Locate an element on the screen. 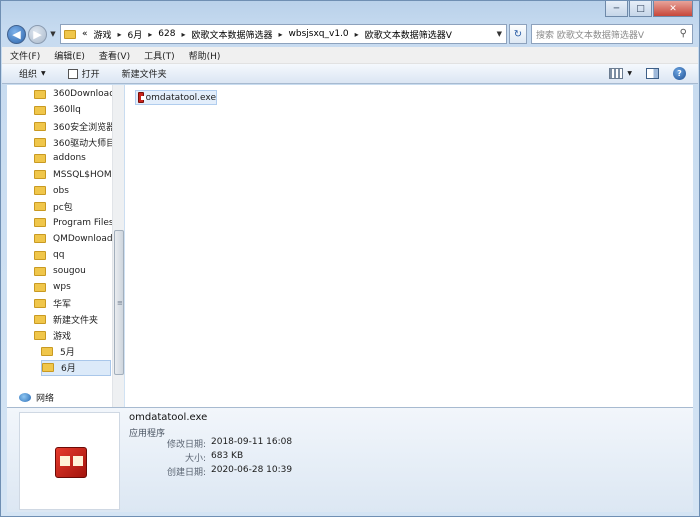 This screenshot has width=700, height=517. details-label: 创建日期: is located at coordinates (186, 473).